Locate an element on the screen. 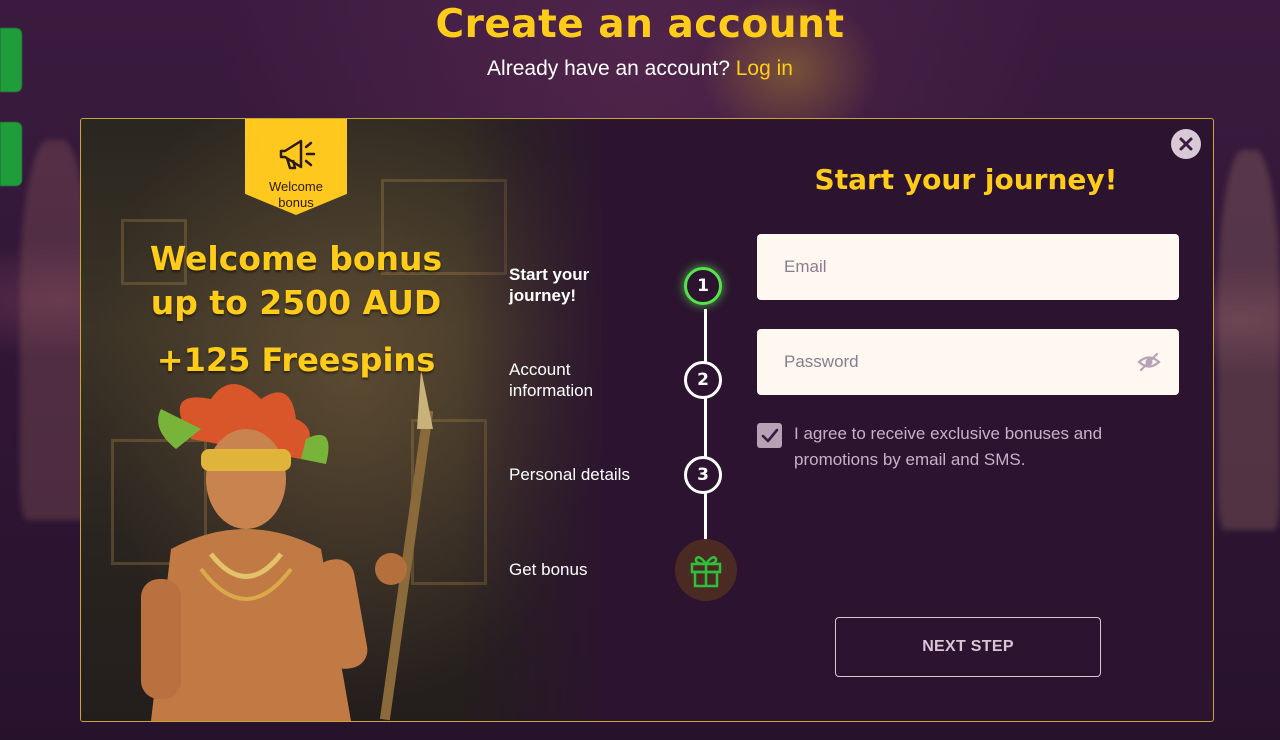 This screenshot has width=1280, height=740. step-label-get-bonus: Get bonus is located at coordinates (548, 569).